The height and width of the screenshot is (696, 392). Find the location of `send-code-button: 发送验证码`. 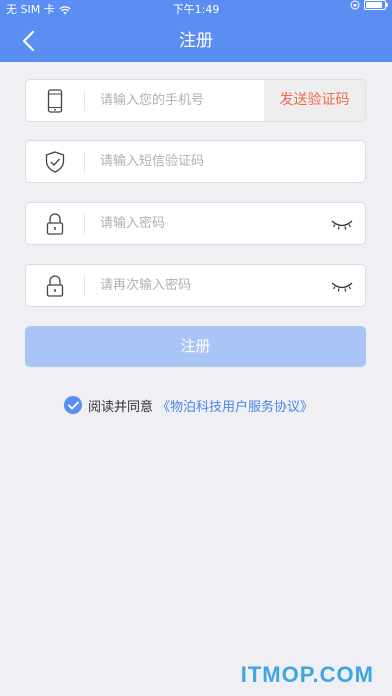

send-code-button: 发送验证码 is located at coordinates (314, 100).